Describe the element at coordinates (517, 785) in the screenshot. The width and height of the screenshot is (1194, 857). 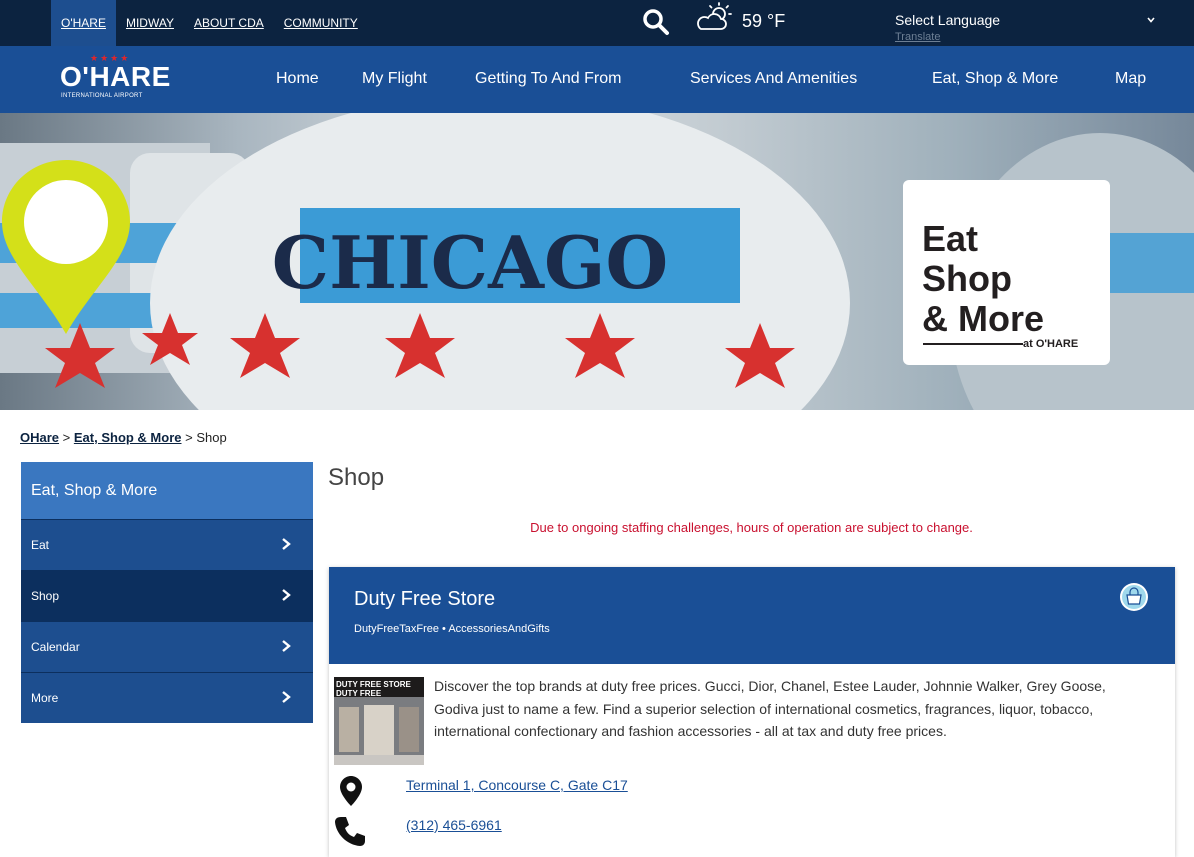
I see `store-location-link: Terminal 1, Concourse C, Gate C17` at that location.